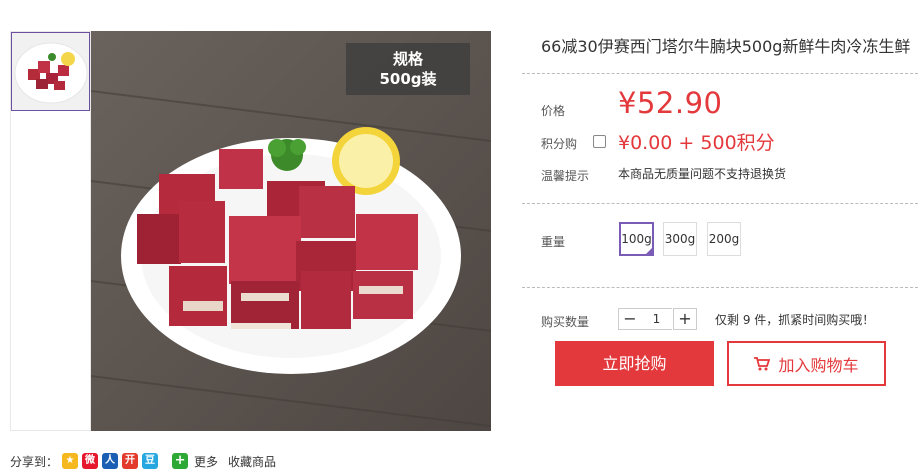 This screenshot has height=475, width=918. What do you see at coordinates (130, 461) in the screenshot?
I see `kaixin-icon: 开` at bounding box center [130, 461].